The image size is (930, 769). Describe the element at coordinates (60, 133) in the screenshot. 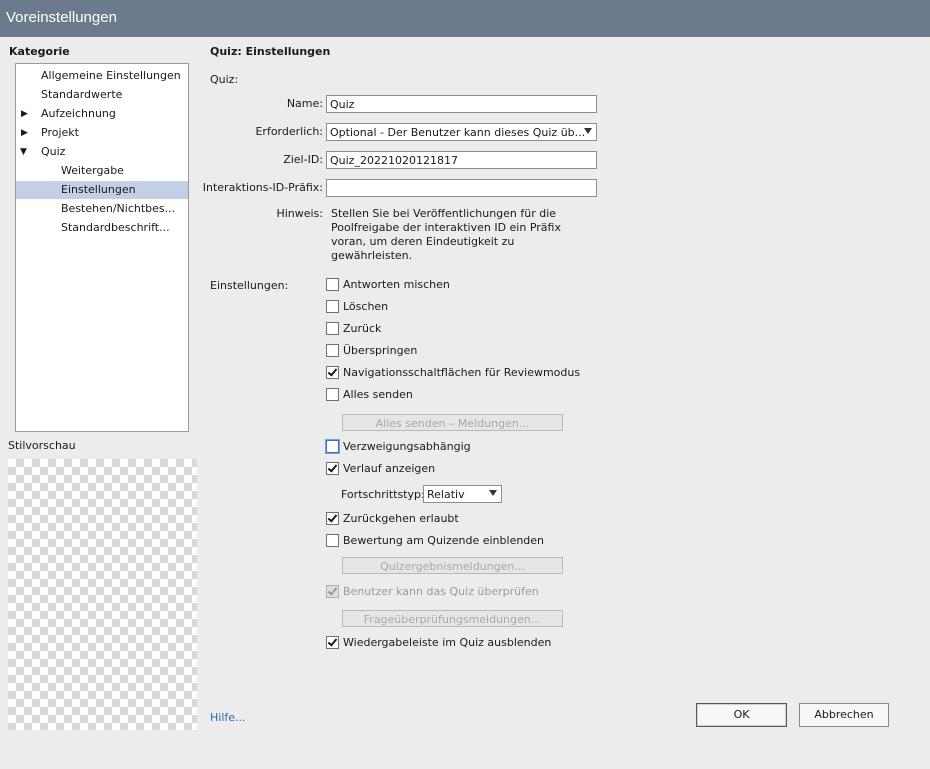

I see `tree-item-project: Projekt` at that location.